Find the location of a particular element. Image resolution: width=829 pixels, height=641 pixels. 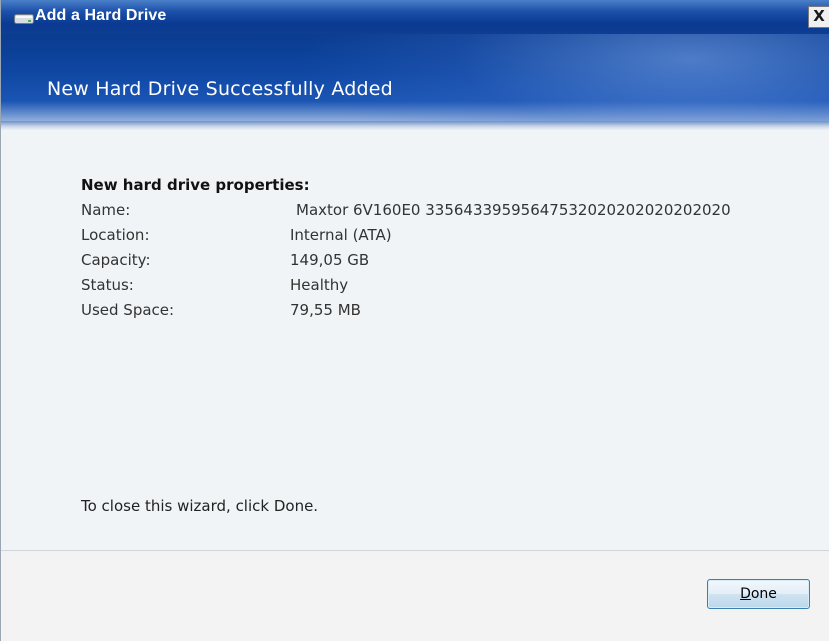

header-banner-edge is located at coordinates (415, 125).